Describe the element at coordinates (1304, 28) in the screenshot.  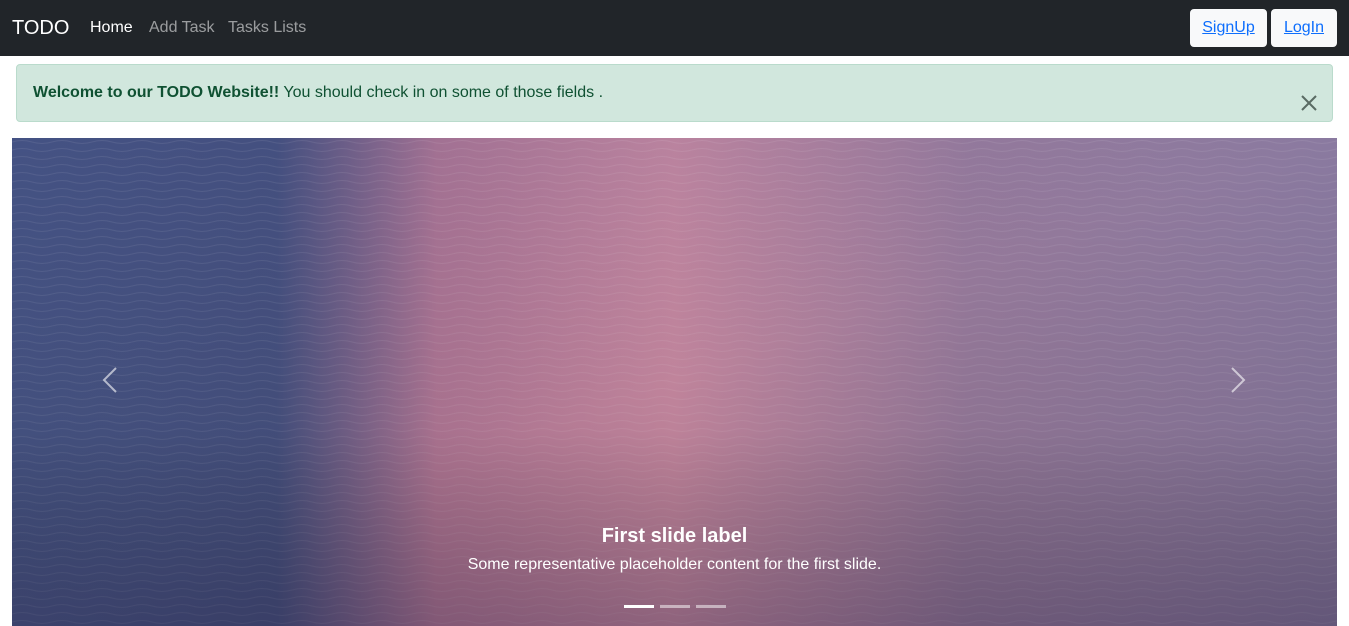
I see `login-button: LogIn` at that location.